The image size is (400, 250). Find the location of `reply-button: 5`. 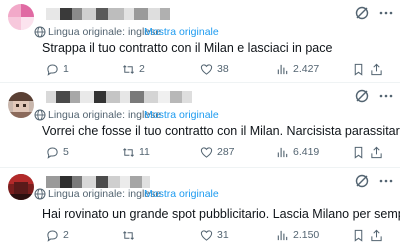

reply-button: 5 is located at coordinates (57, 152).